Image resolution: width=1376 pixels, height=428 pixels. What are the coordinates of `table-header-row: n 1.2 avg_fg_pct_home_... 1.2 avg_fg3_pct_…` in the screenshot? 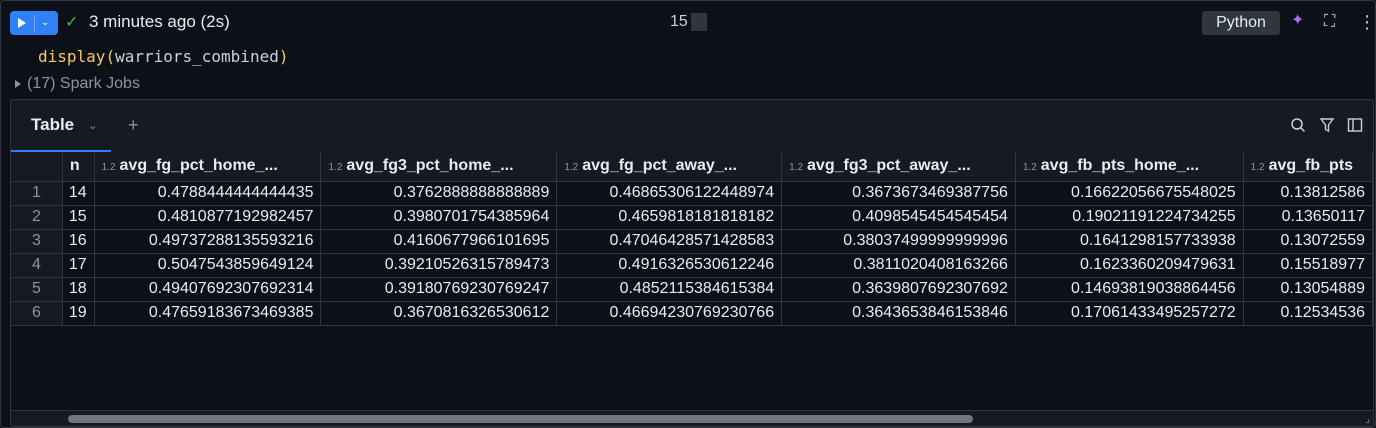 It's located at (692, 167).